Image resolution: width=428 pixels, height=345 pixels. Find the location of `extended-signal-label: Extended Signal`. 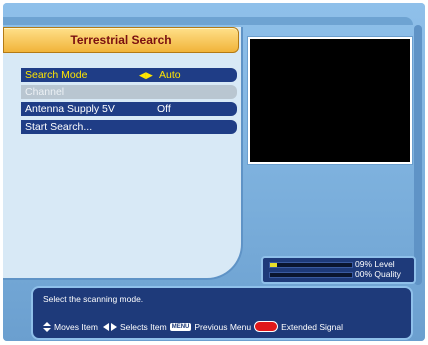

extended-signal-label: Extended Signal is located at coordinates (312, 326).